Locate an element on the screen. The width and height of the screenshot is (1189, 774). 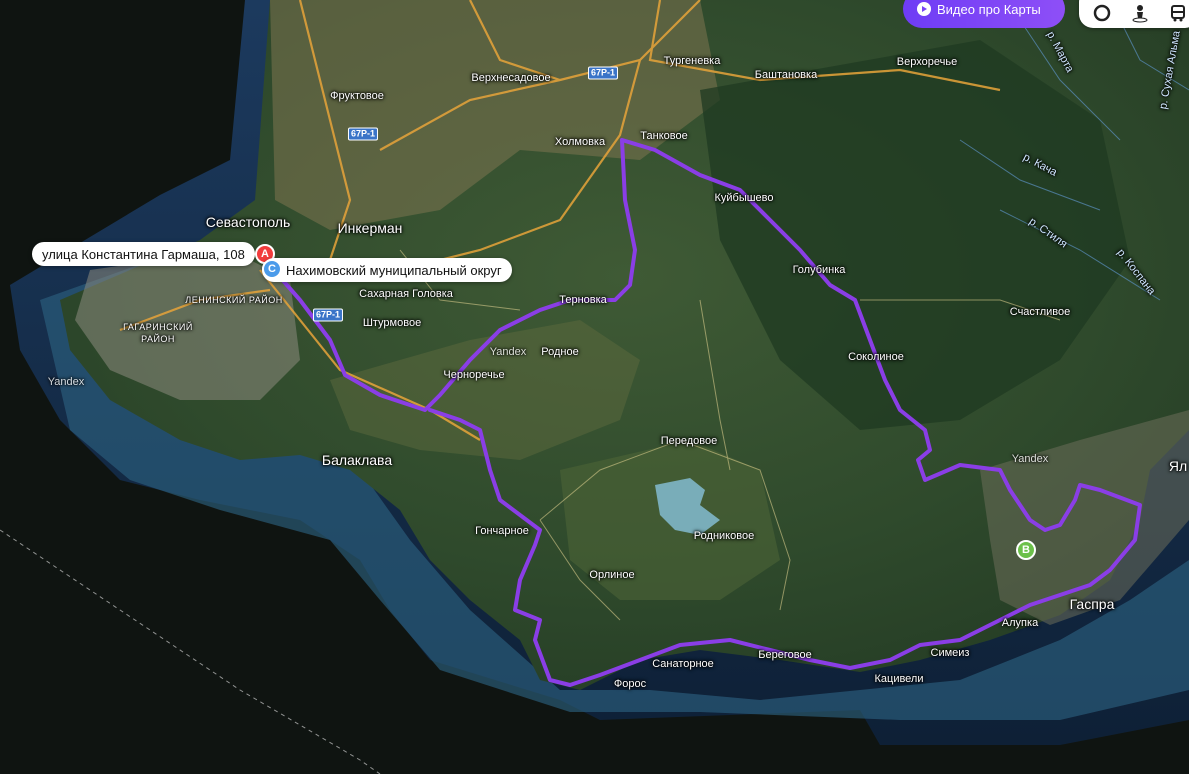
route-point-a-label: улица Константина Гармаша, 108 is located at coordinates (143, 254).